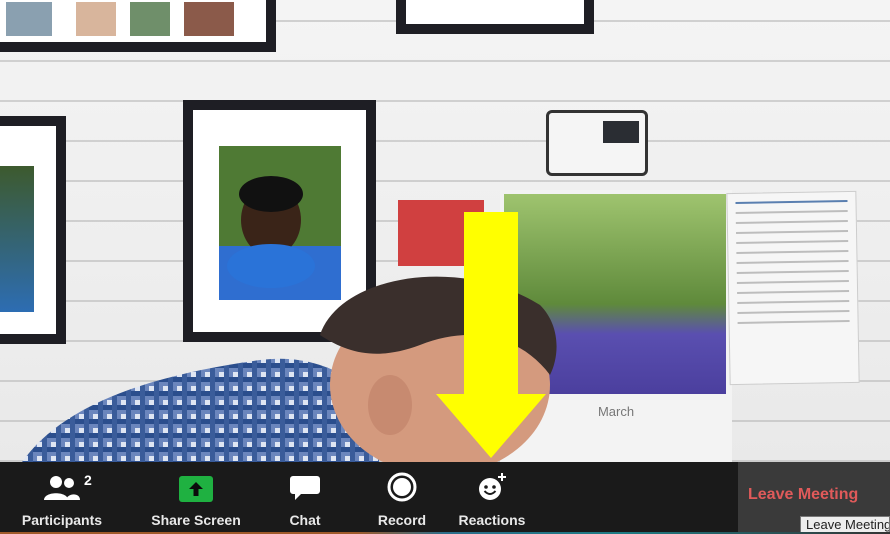 This screenshot has width=890, height=534. I want to click on participants-button: Participants, so click(62, 498).